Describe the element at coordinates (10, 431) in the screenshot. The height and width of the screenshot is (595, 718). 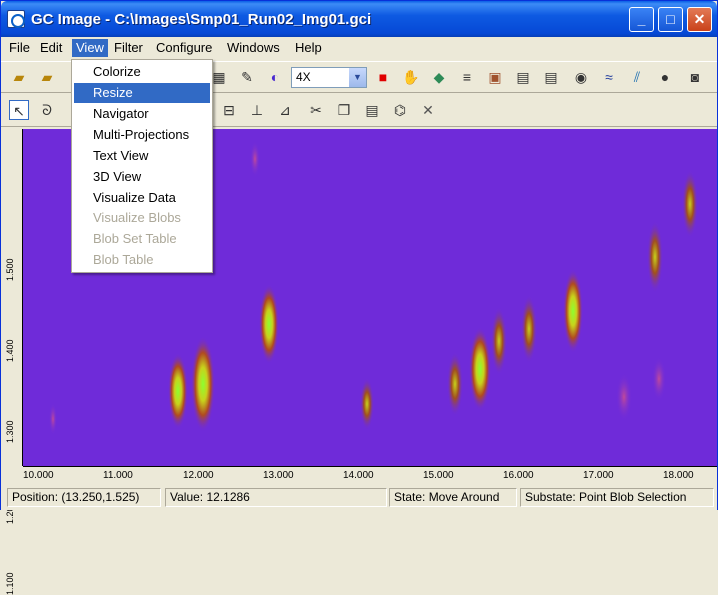
I see `y-tick-label: 1.300` at that location.